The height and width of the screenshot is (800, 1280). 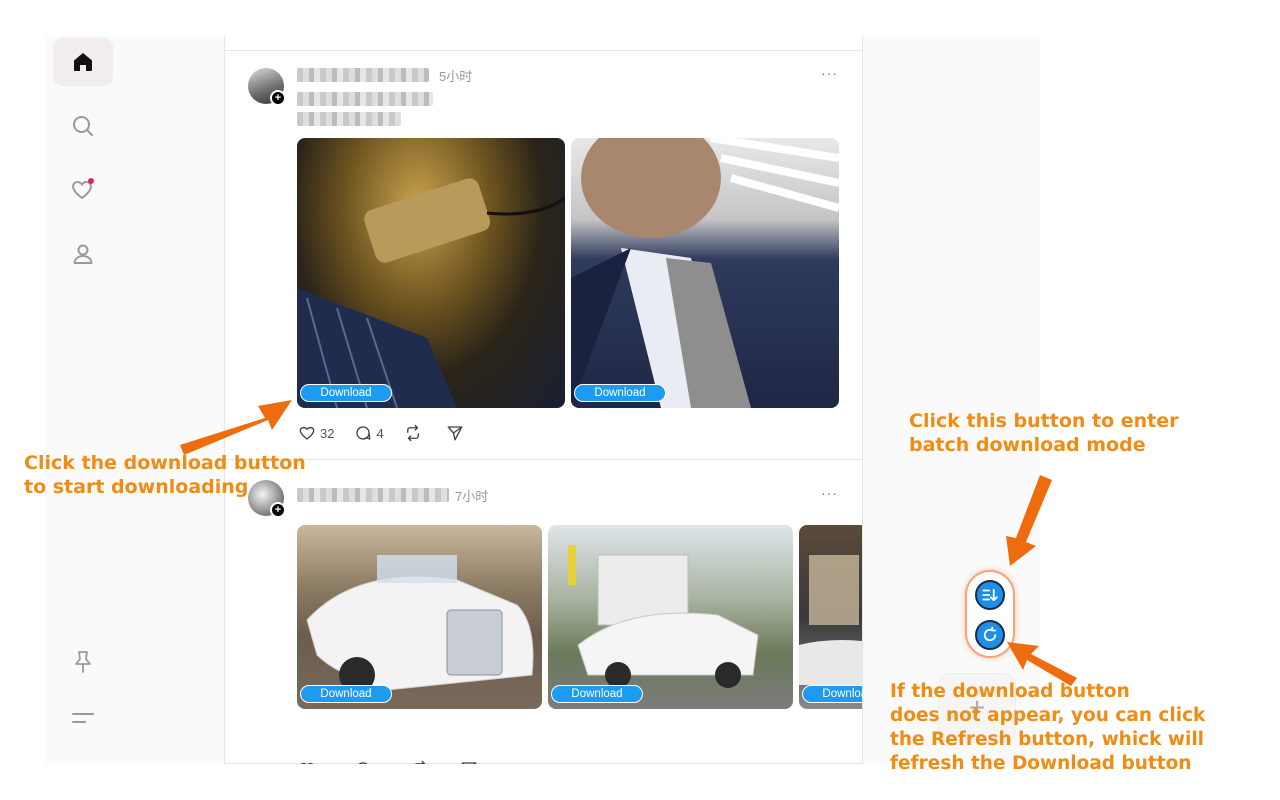 I want to click on nav-menu, so click(x=83, y=718).